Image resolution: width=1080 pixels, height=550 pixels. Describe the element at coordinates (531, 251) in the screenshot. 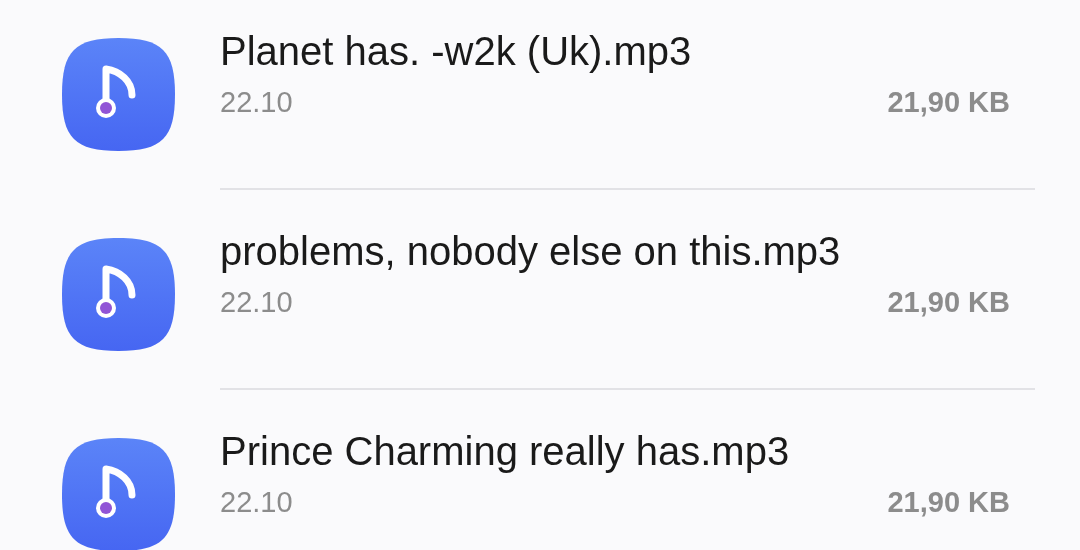

I see `file-name: problems, nobody else on this.mp3` at that location.